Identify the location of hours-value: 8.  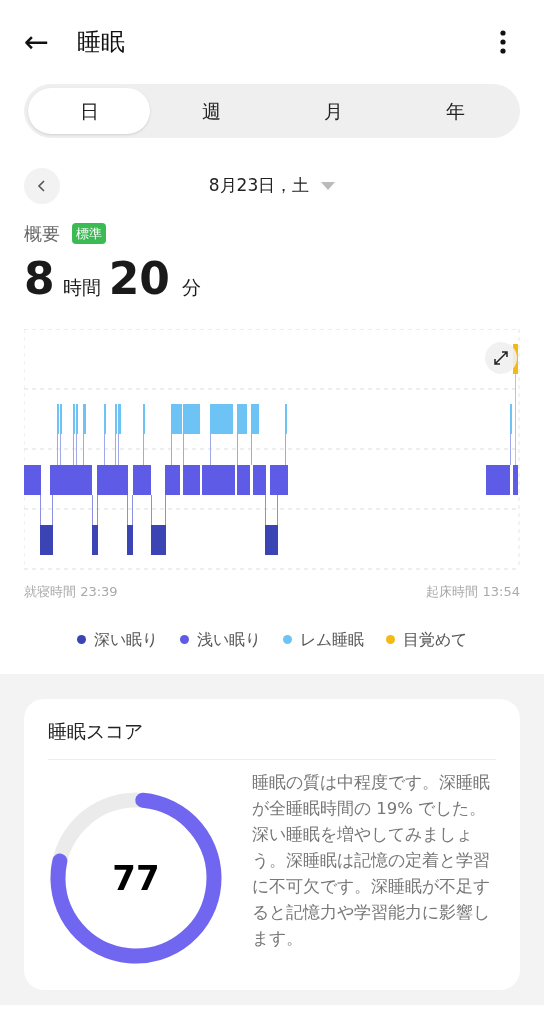
(39, 279).